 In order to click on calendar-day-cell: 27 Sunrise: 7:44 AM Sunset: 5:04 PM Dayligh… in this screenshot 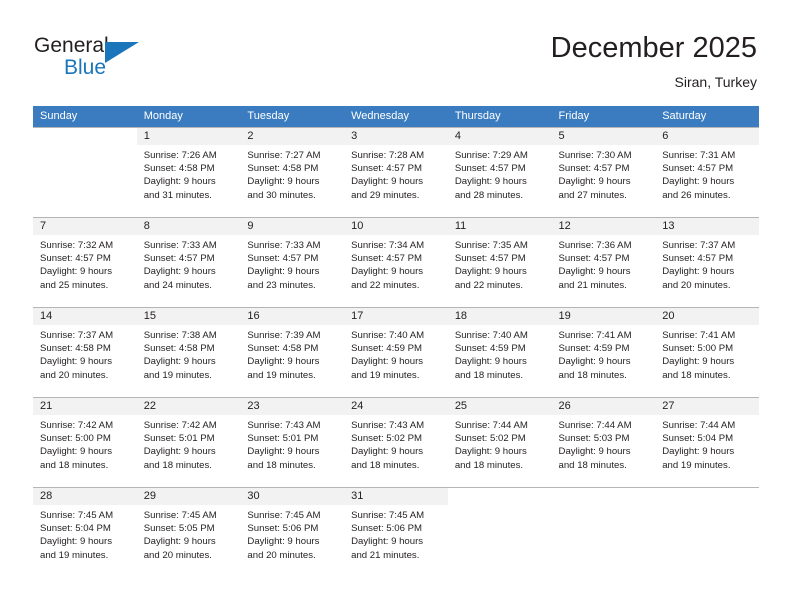, I will do `click(707, 442)`.